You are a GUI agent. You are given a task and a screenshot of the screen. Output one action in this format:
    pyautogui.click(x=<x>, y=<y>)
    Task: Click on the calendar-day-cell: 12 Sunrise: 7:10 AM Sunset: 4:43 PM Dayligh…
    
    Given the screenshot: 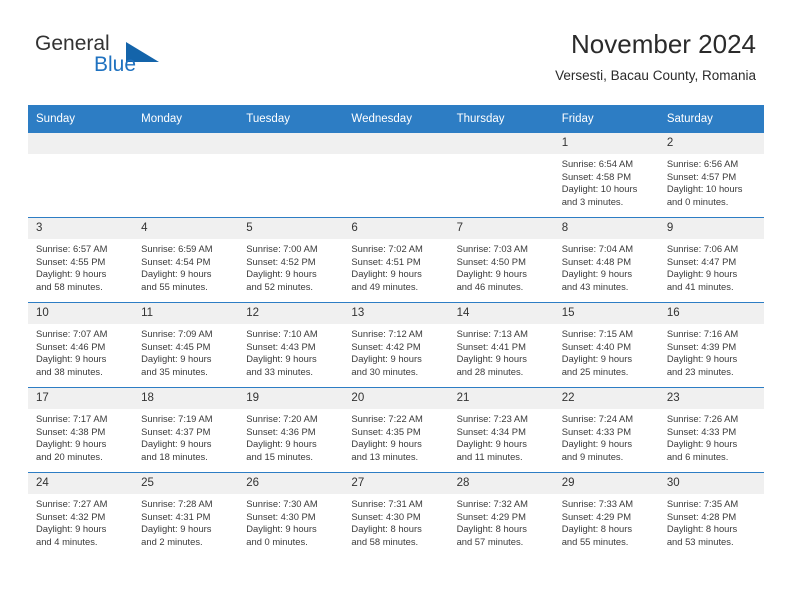 What is the action you would take?
    pyautogui.click(x=291, y=345)
    